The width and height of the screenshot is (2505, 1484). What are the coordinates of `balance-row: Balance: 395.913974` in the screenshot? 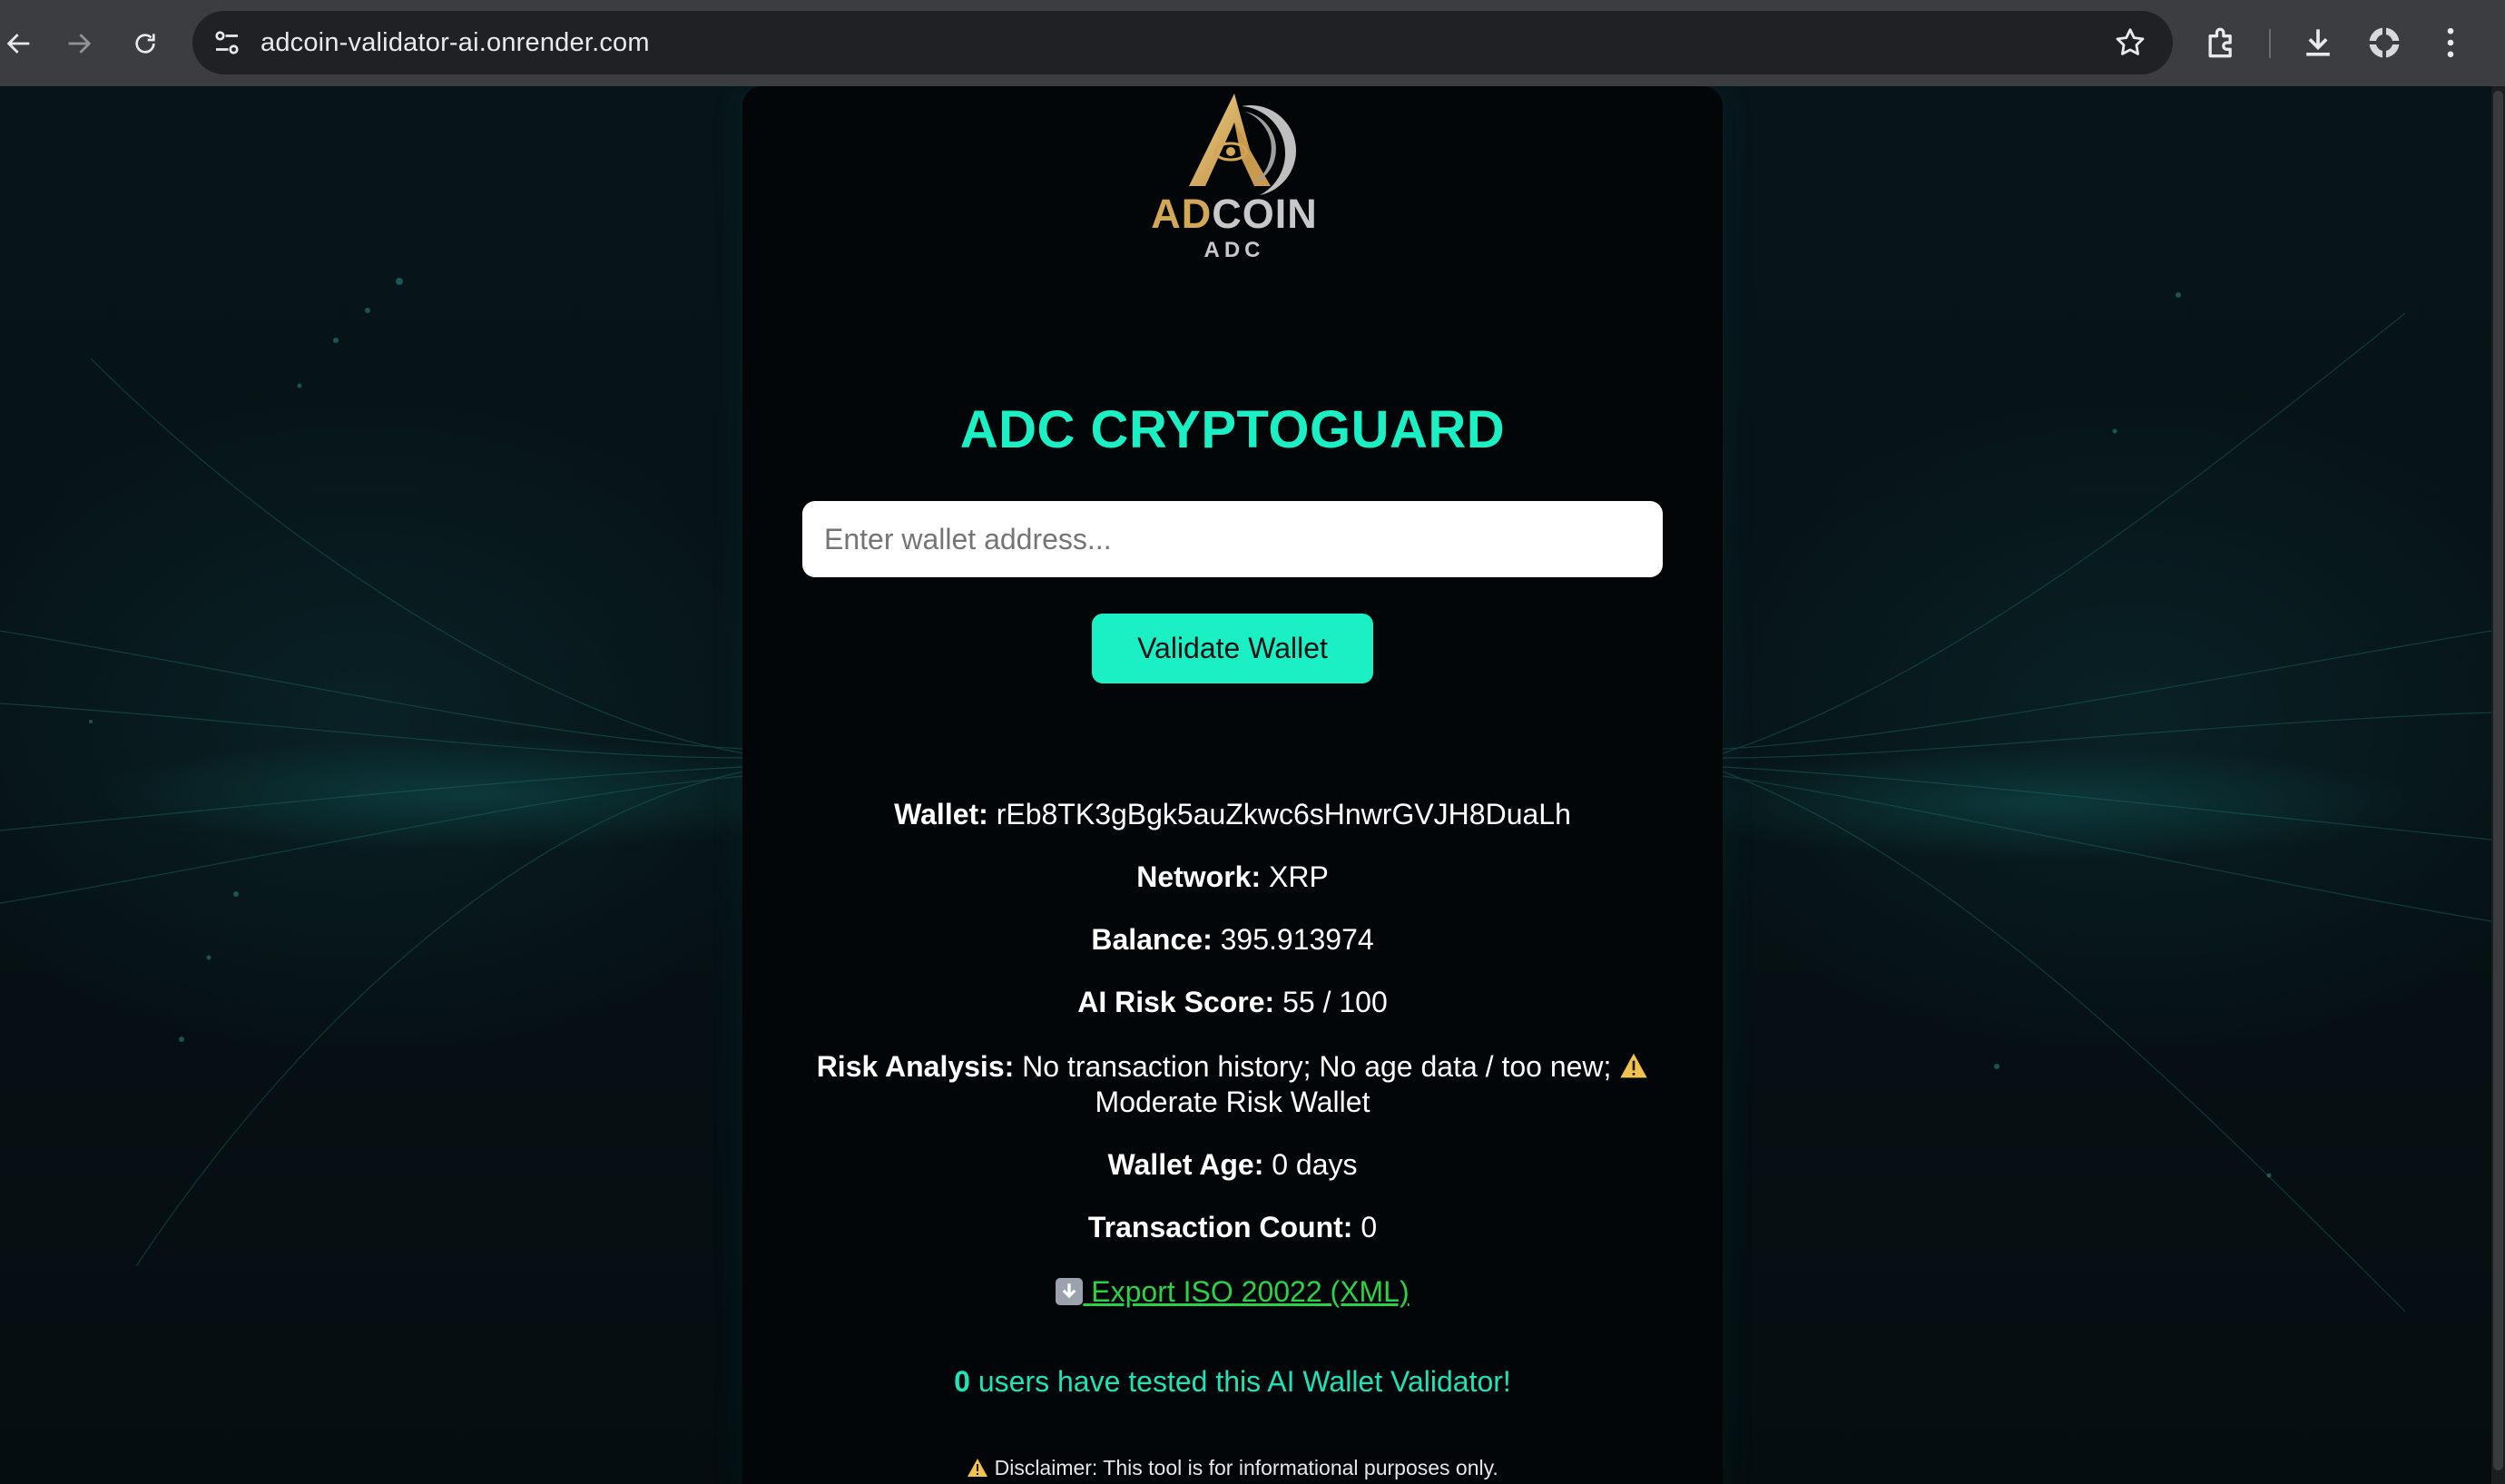 It's located at (1233, 940).